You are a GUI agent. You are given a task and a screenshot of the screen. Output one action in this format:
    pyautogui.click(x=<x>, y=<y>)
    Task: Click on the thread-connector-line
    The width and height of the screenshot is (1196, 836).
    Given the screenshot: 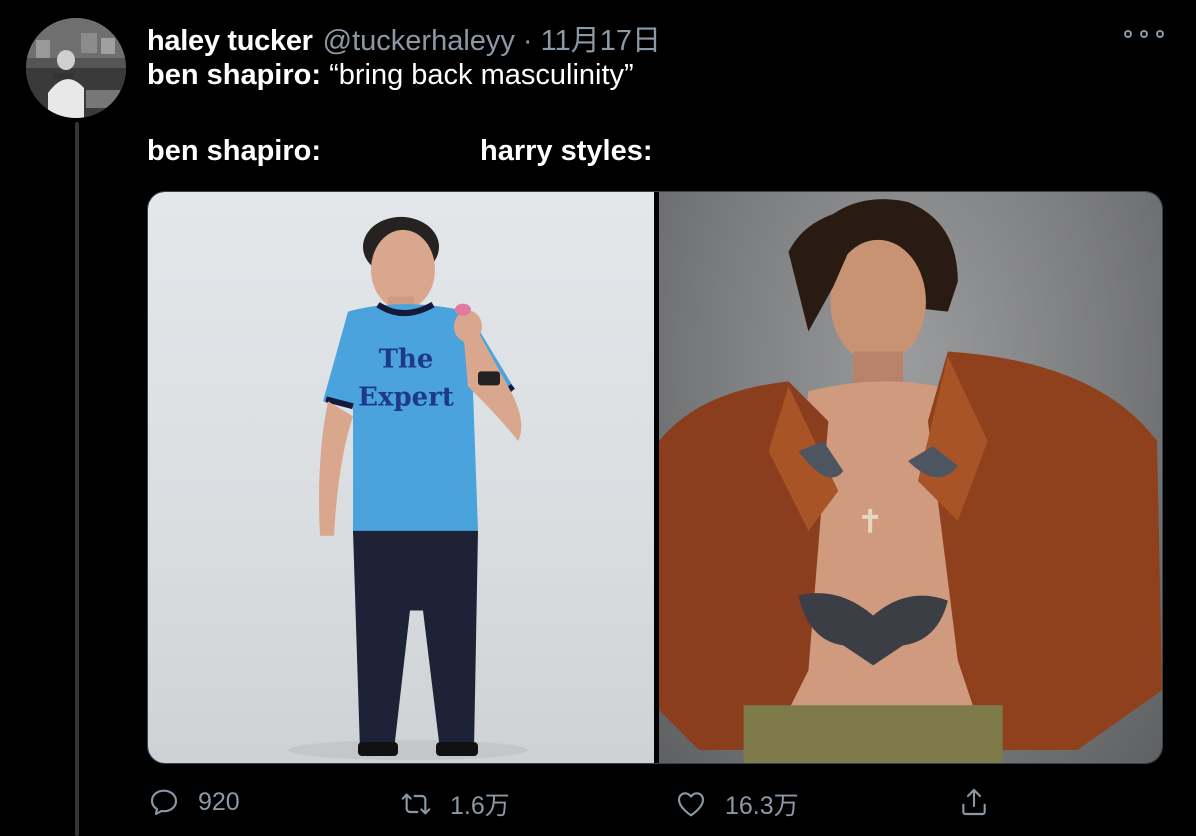 What is the action you would take?
    pyautogui.click(x=77, y=479)
    